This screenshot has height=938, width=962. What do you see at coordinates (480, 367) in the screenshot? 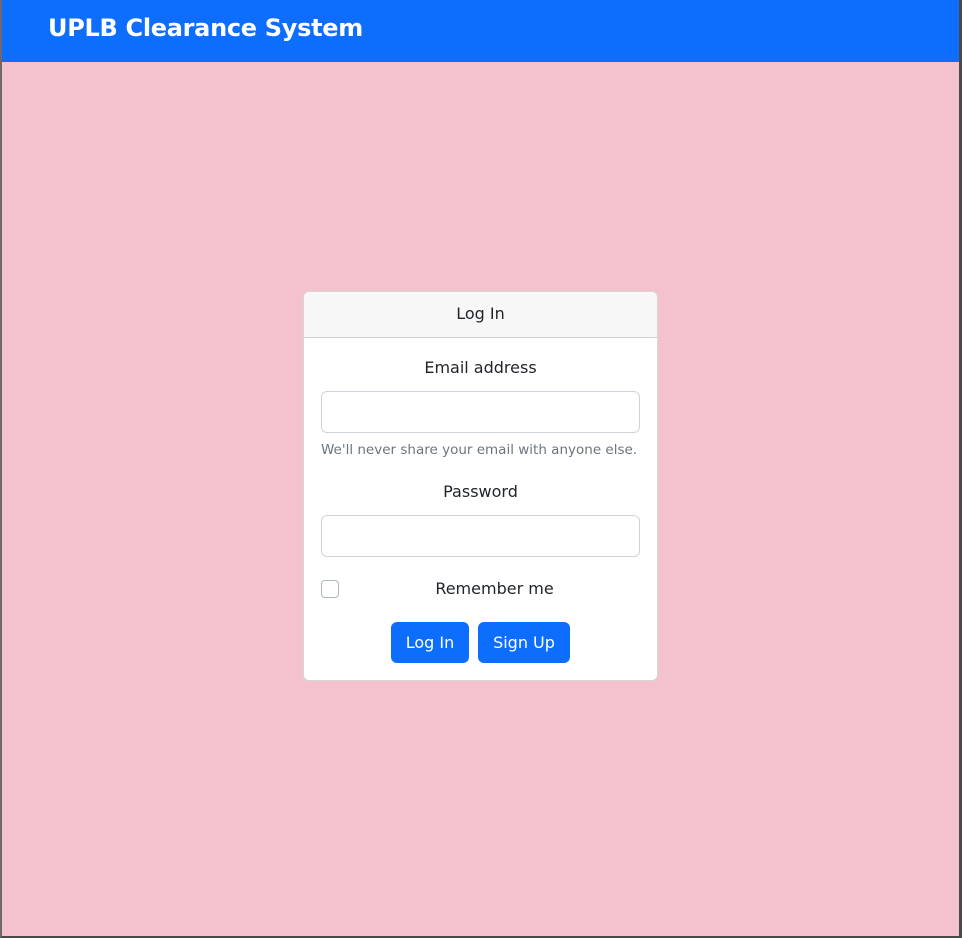
I see `email-label: Email address` at bounding box center [480, 367].